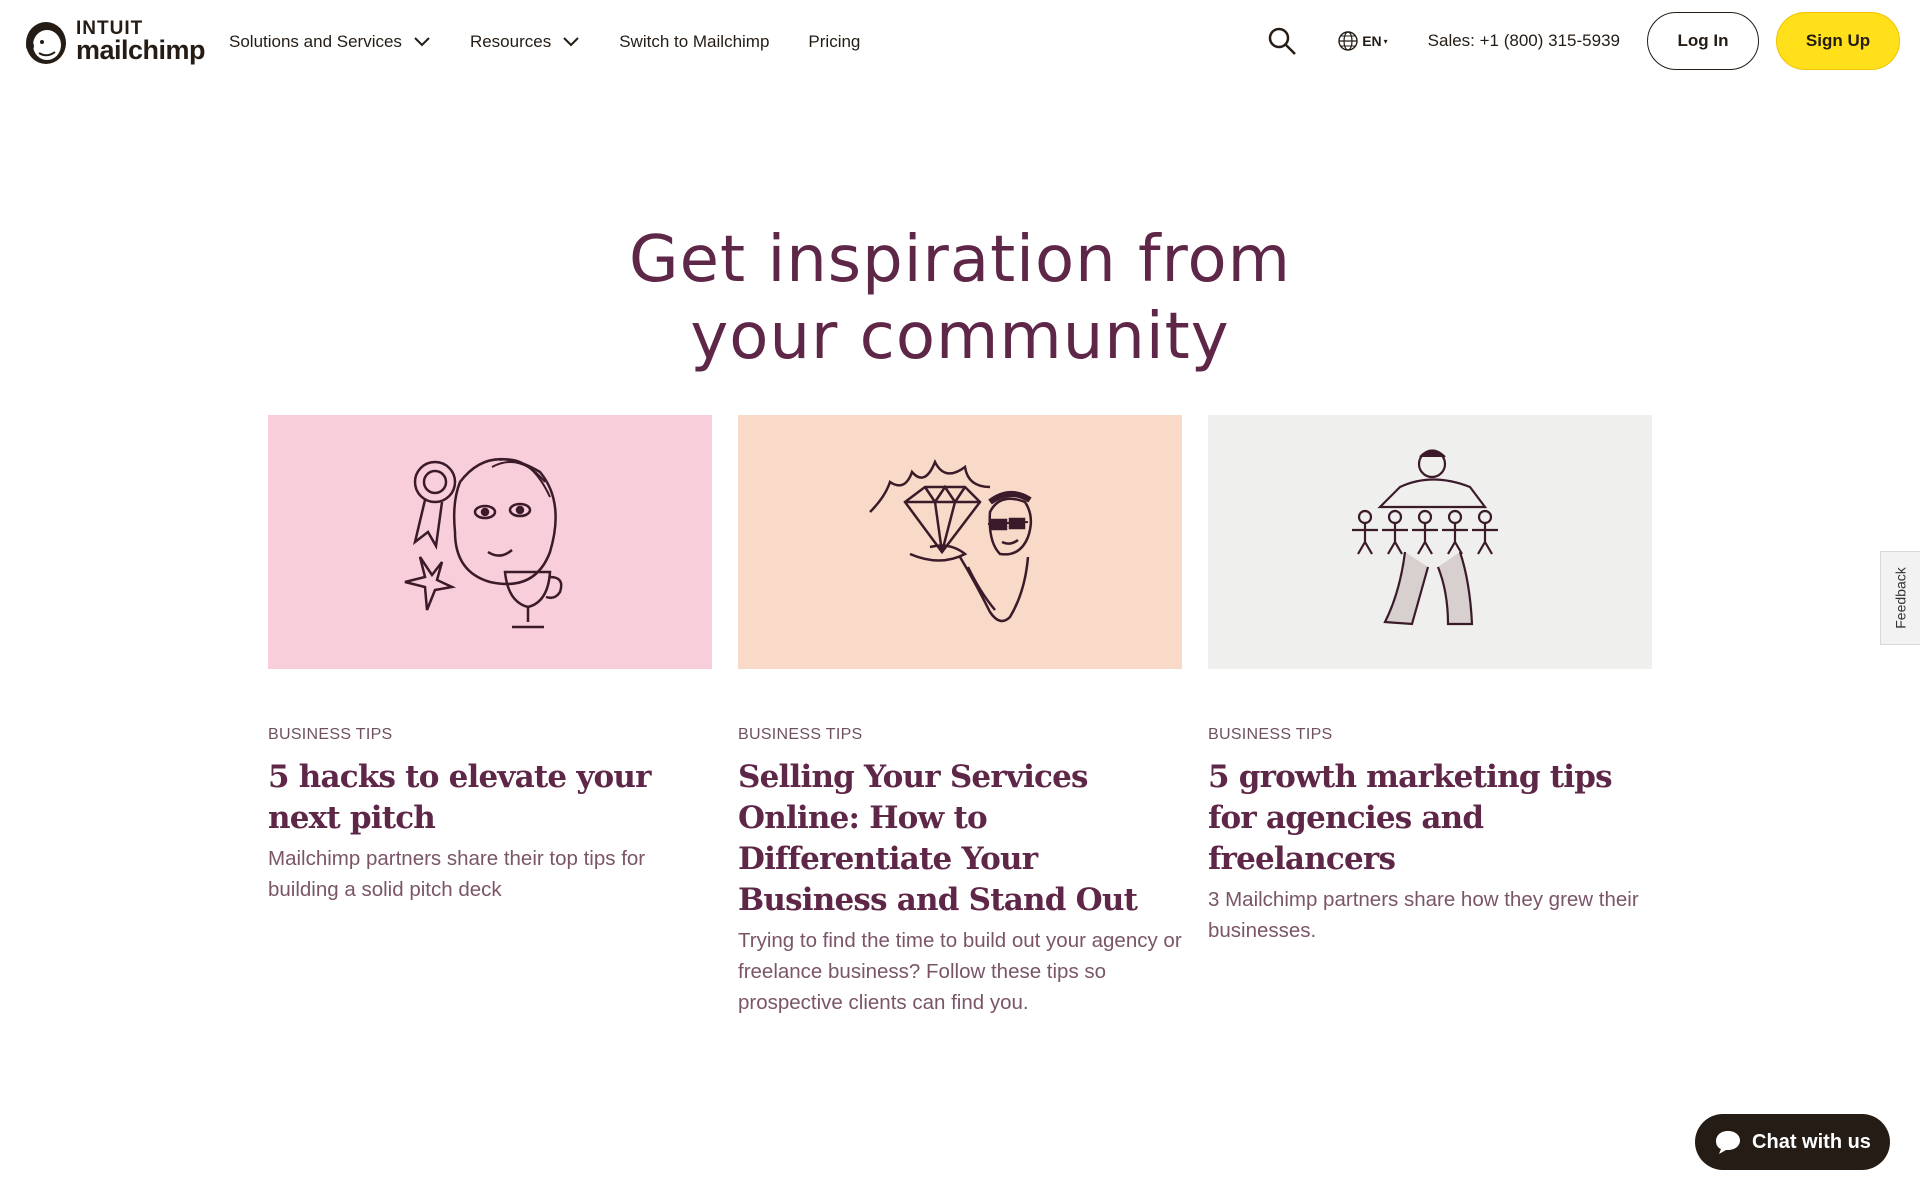 The width and height of the screenshot is (1920, 1200). What do you see at coordinates (483, 543) in the screenshot?
I see `woman-with-trophy-illustration-icon` at bounding box center [483, 543].